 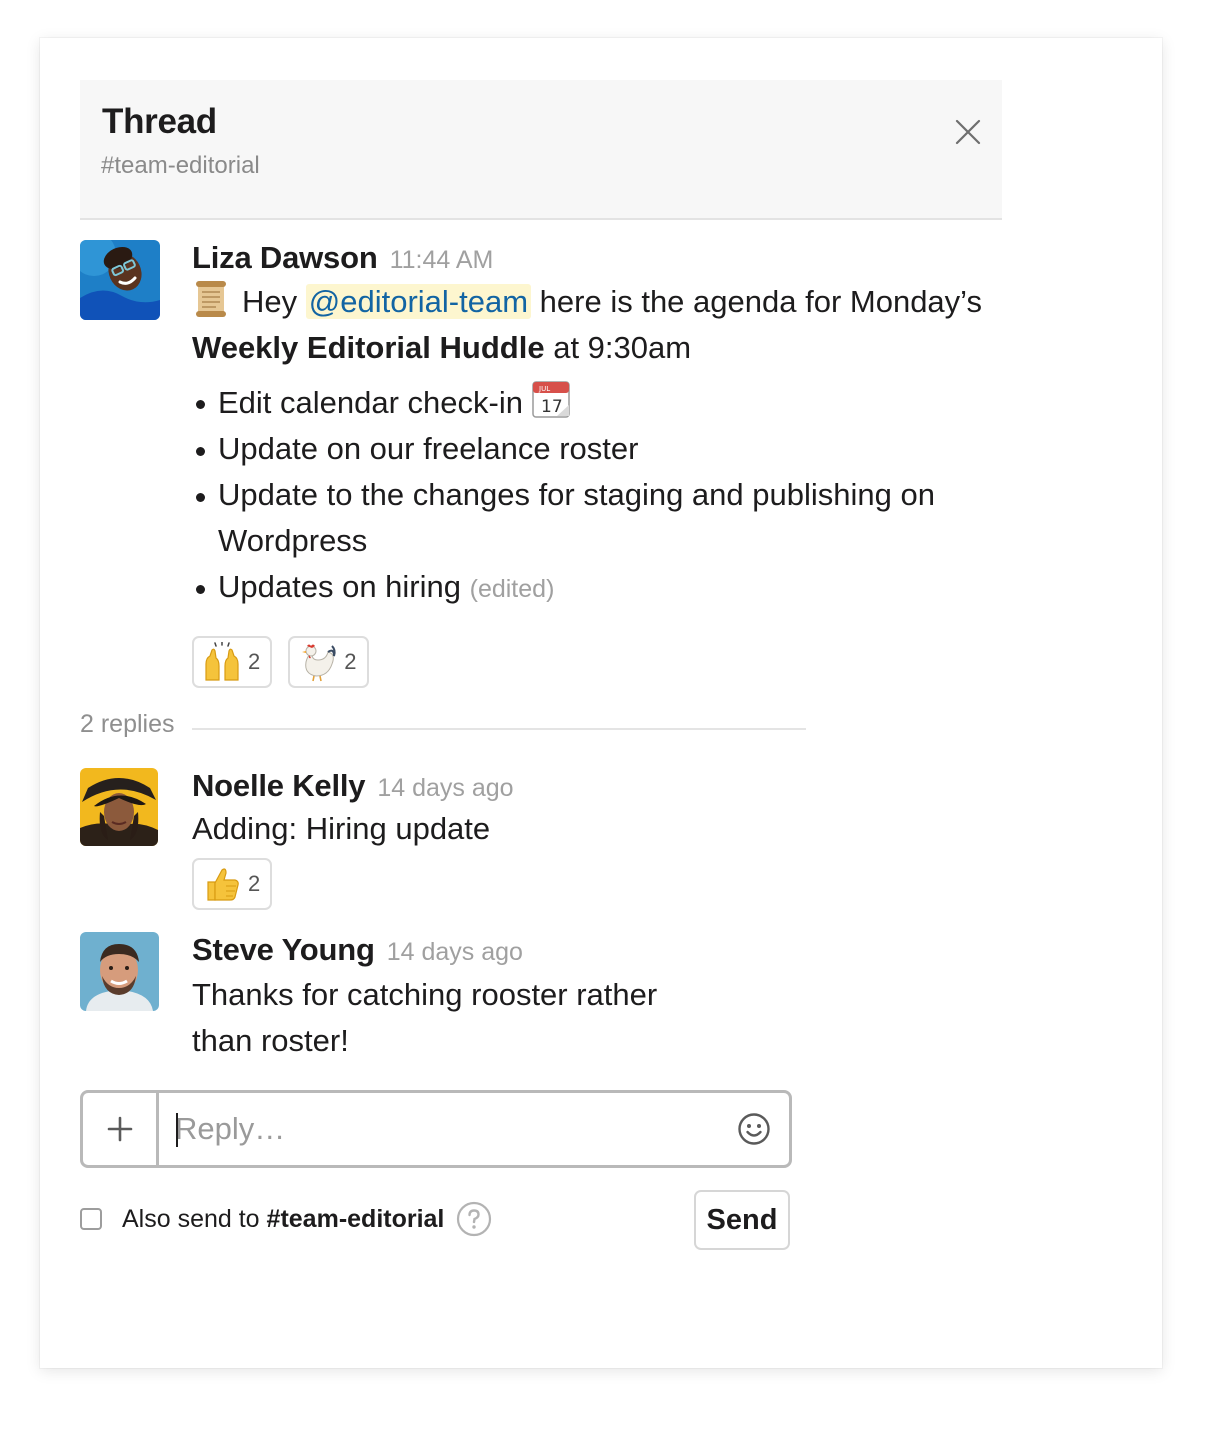 I want to click on noelle-avatar-image, so click(x=119, y=807).